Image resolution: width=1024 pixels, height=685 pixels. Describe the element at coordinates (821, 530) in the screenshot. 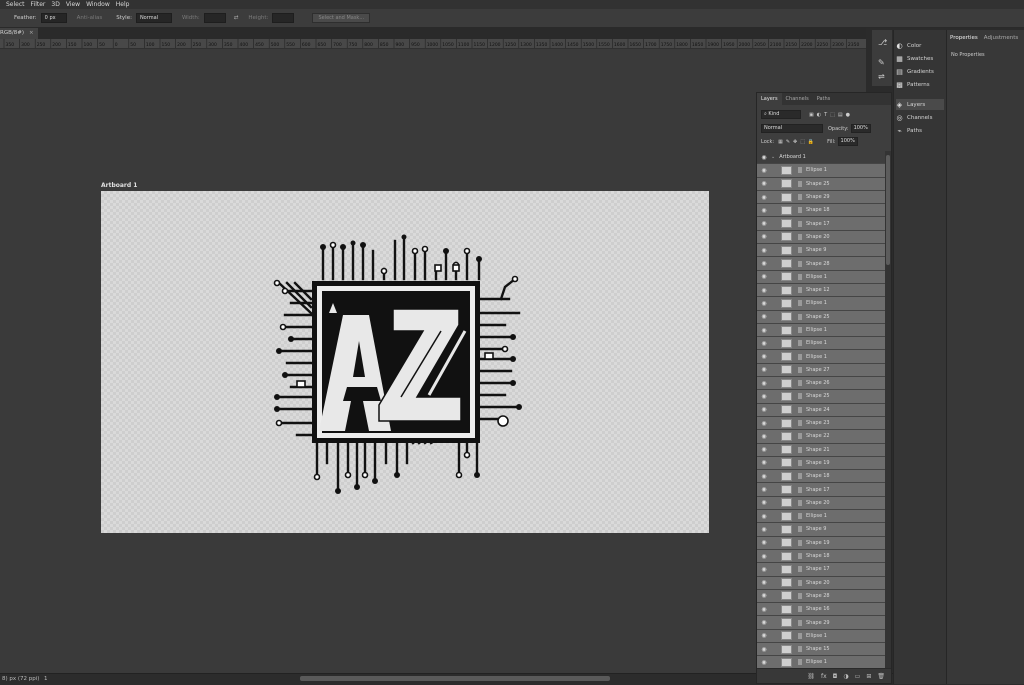

I see `layer-row: ◉ Shape 9` at that location.